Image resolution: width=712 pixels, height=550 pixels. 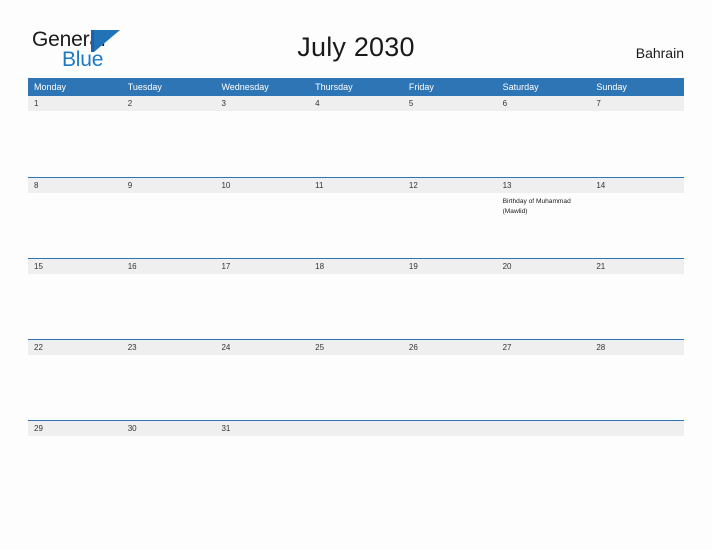 I want to click on day-number: 18, so click(x=356, y=266).